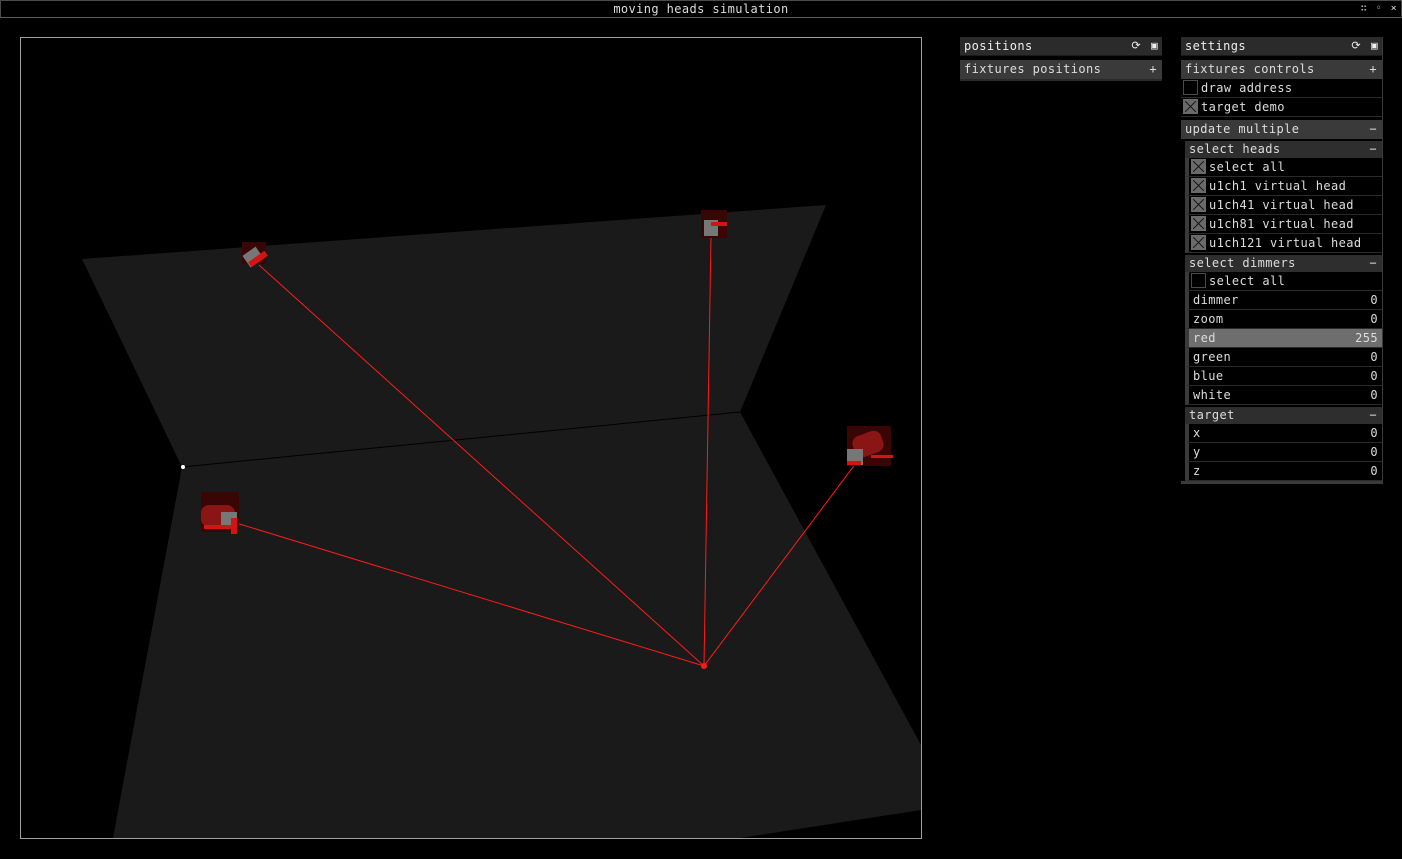 This screenshot has height=859, width=1402. I want to click on toggle-label: u1ch41 virtual head, so click(1281, 205).